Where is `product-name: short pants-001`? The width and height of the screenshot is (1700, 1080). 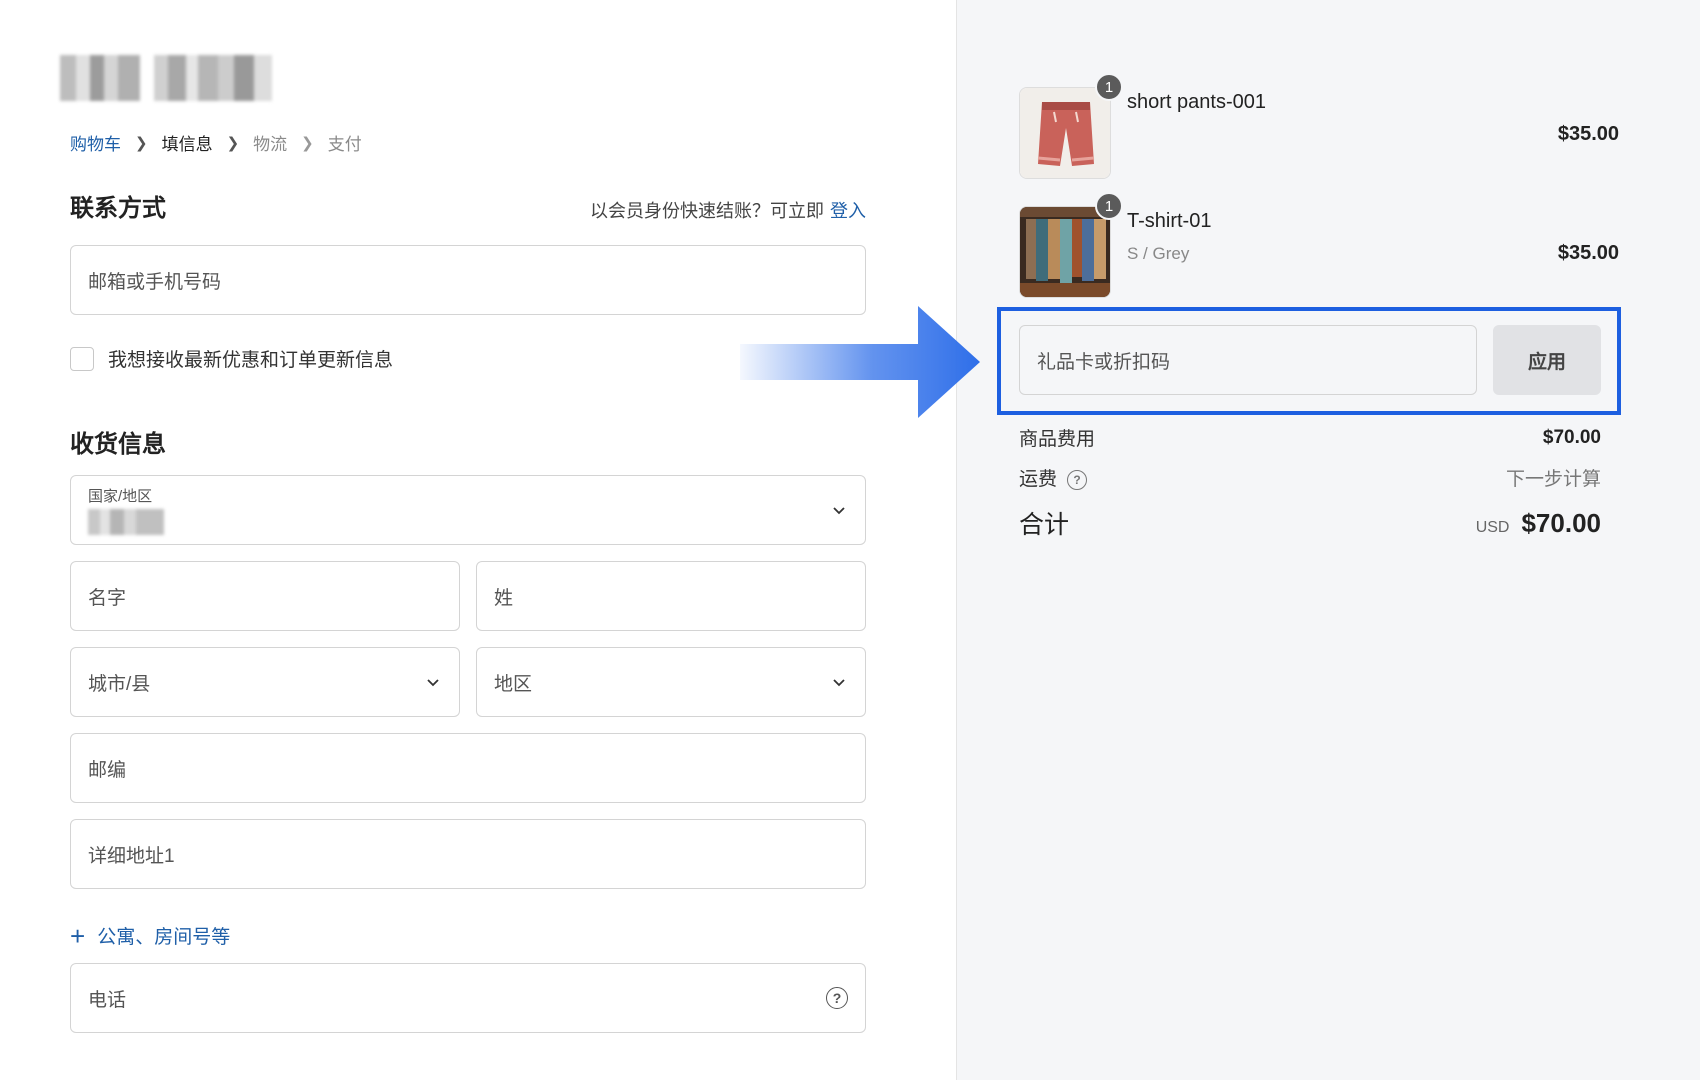 product-name: short pants-001 is located at coordinates (1196, 102).